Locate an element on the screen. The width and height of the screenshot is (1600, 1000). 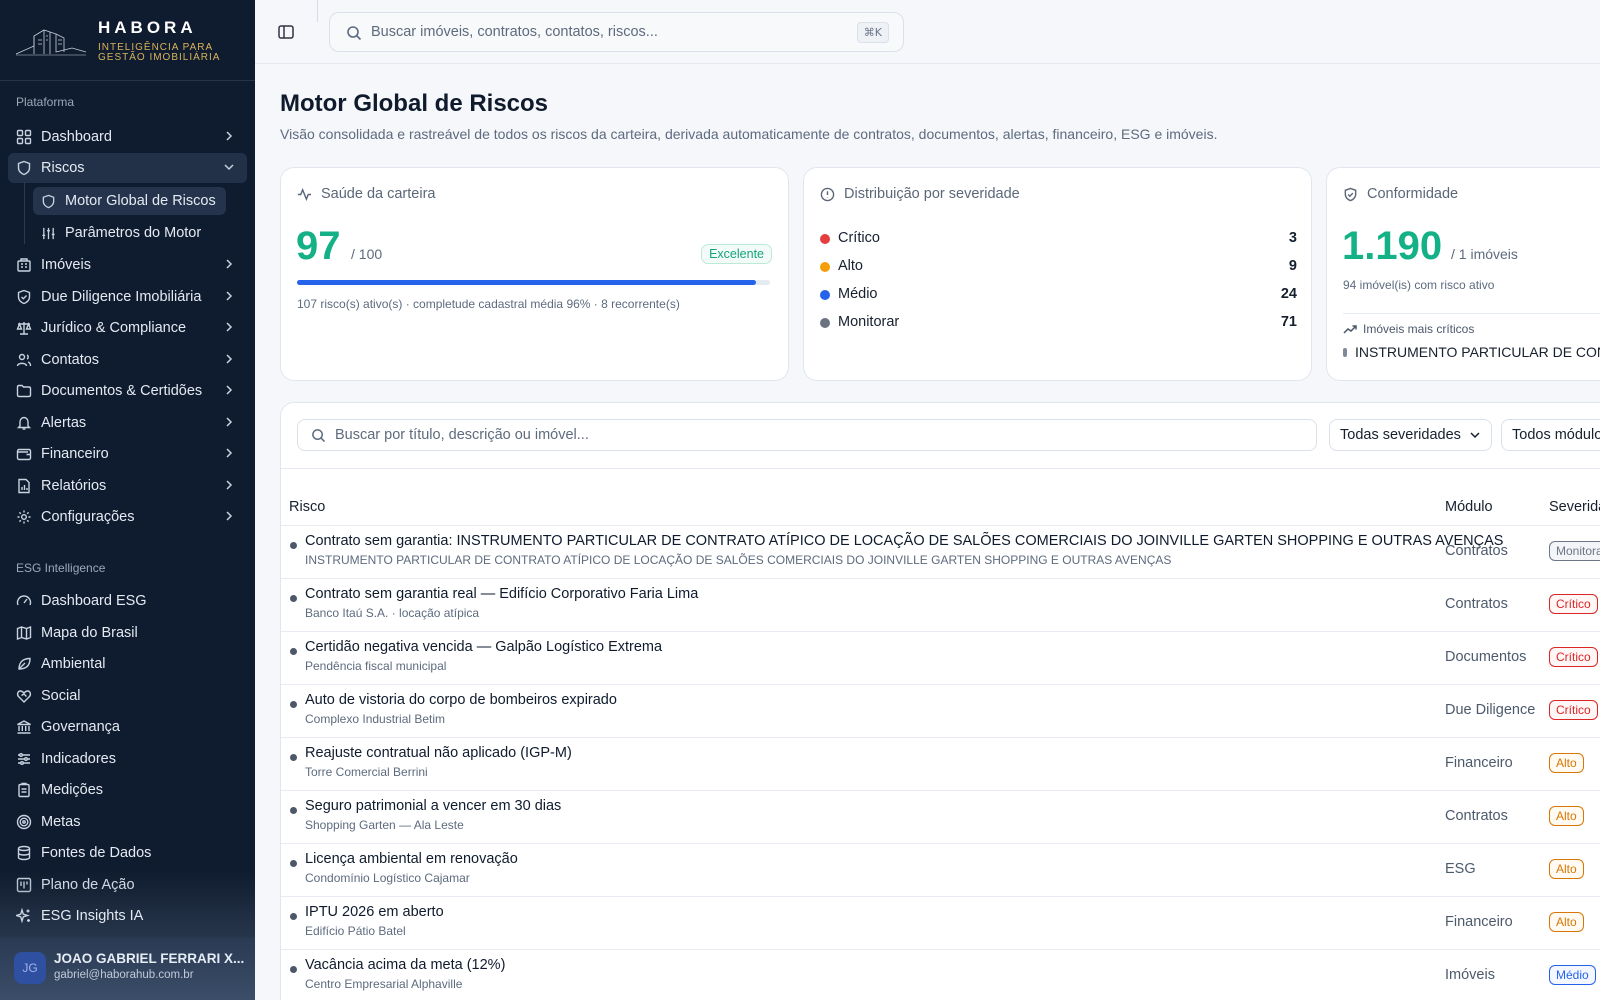
sidebar-item-esg-insights: ESG Insights IA is located at coordinates (127, 916).